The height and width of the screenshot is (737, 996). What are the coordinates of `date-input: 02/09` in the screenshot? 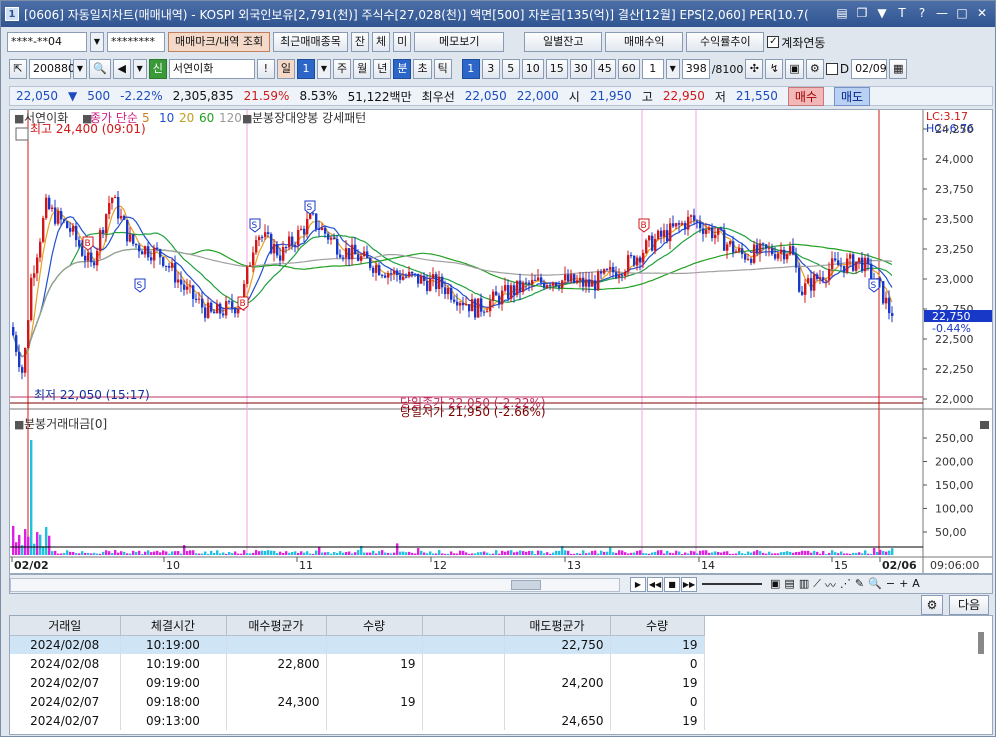 It's located at (869, 69).